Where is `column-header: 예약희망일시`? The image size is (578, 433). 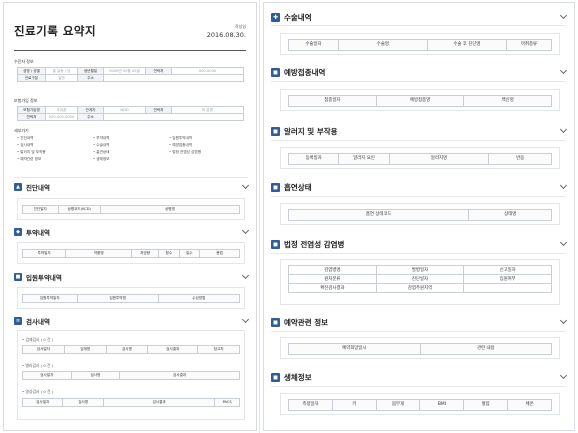 column-header: 예약희망일시 is located at coordinates (355, 349).